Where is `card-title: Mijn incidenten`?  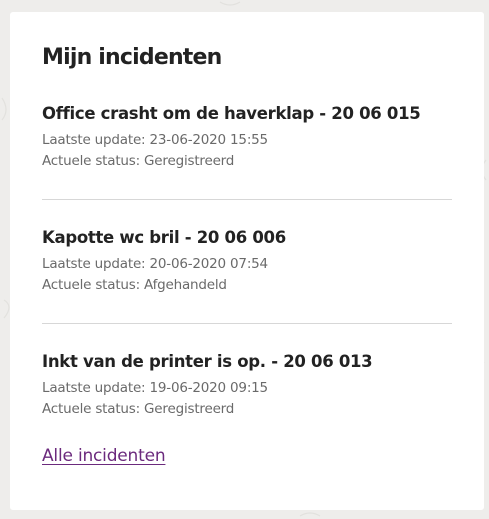
card-title: Mijn incidenten is located at coordinates (132, 57).